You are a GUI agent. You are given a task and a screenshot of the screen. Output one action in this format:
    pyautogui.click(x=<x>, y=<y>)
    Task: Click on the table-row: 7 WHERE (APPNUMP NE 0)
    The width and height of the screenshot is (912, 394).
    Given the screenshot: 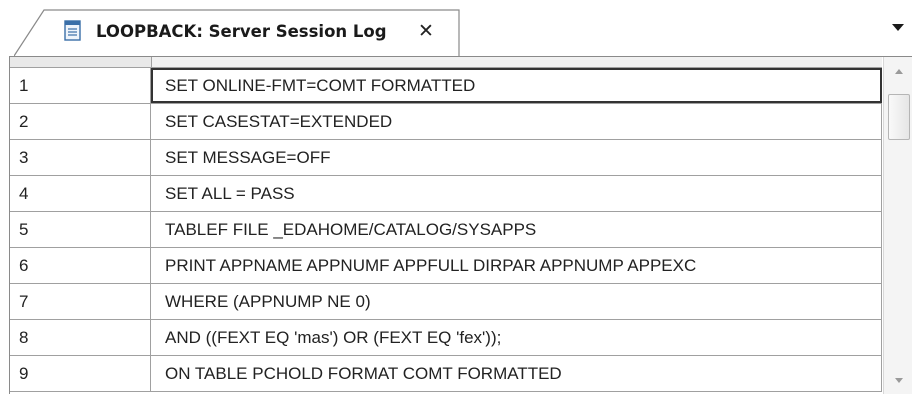 What is the action you would take?
    pyautogui.click(x=446, y=302)
    